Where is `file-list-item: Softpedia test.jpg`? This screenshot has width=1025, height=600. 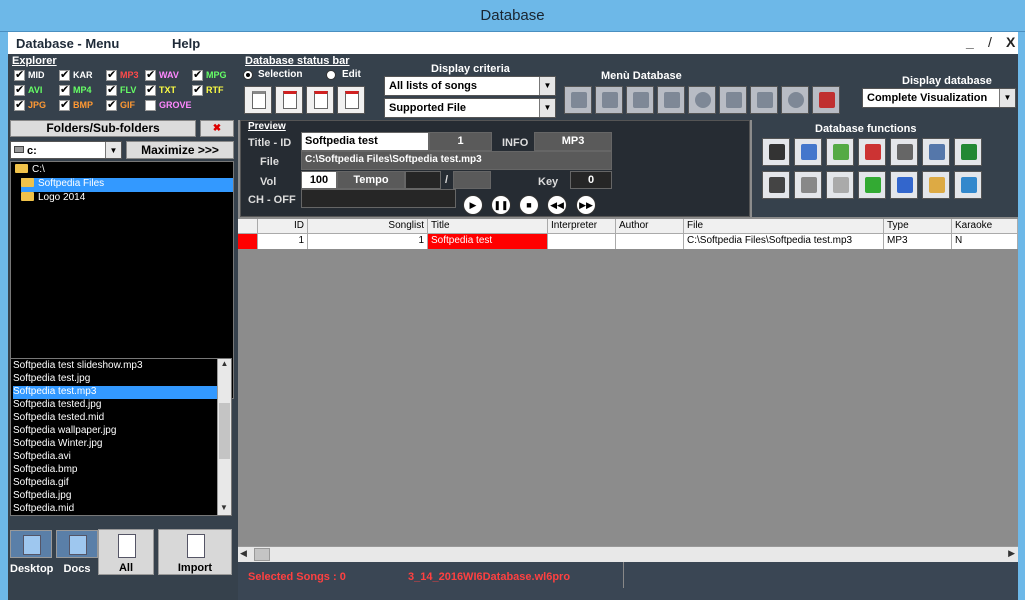 file-list-item: Softpedia test.jpg is located at coordinates (115, 379).